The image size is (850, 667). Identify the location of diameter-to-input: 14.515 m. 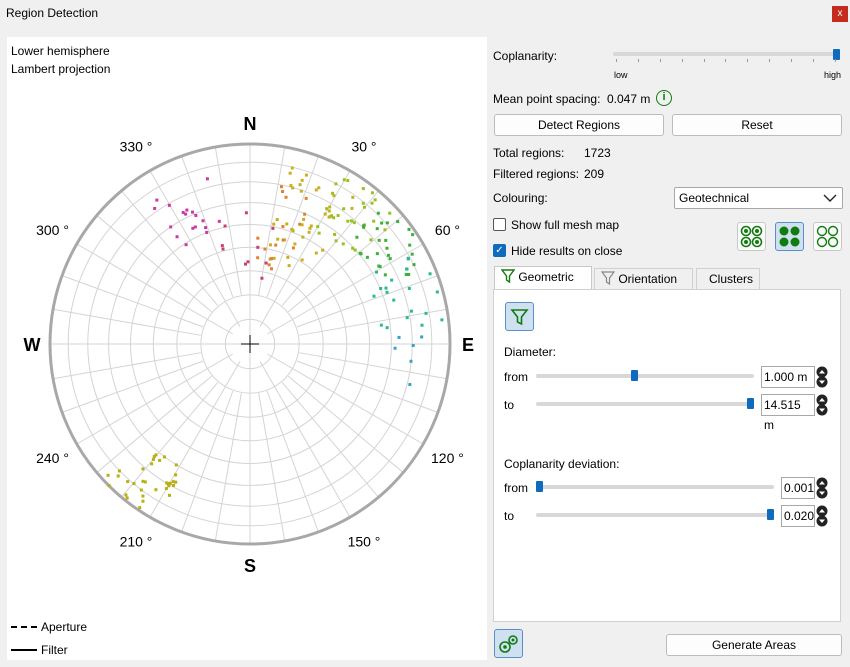
(788, 413).